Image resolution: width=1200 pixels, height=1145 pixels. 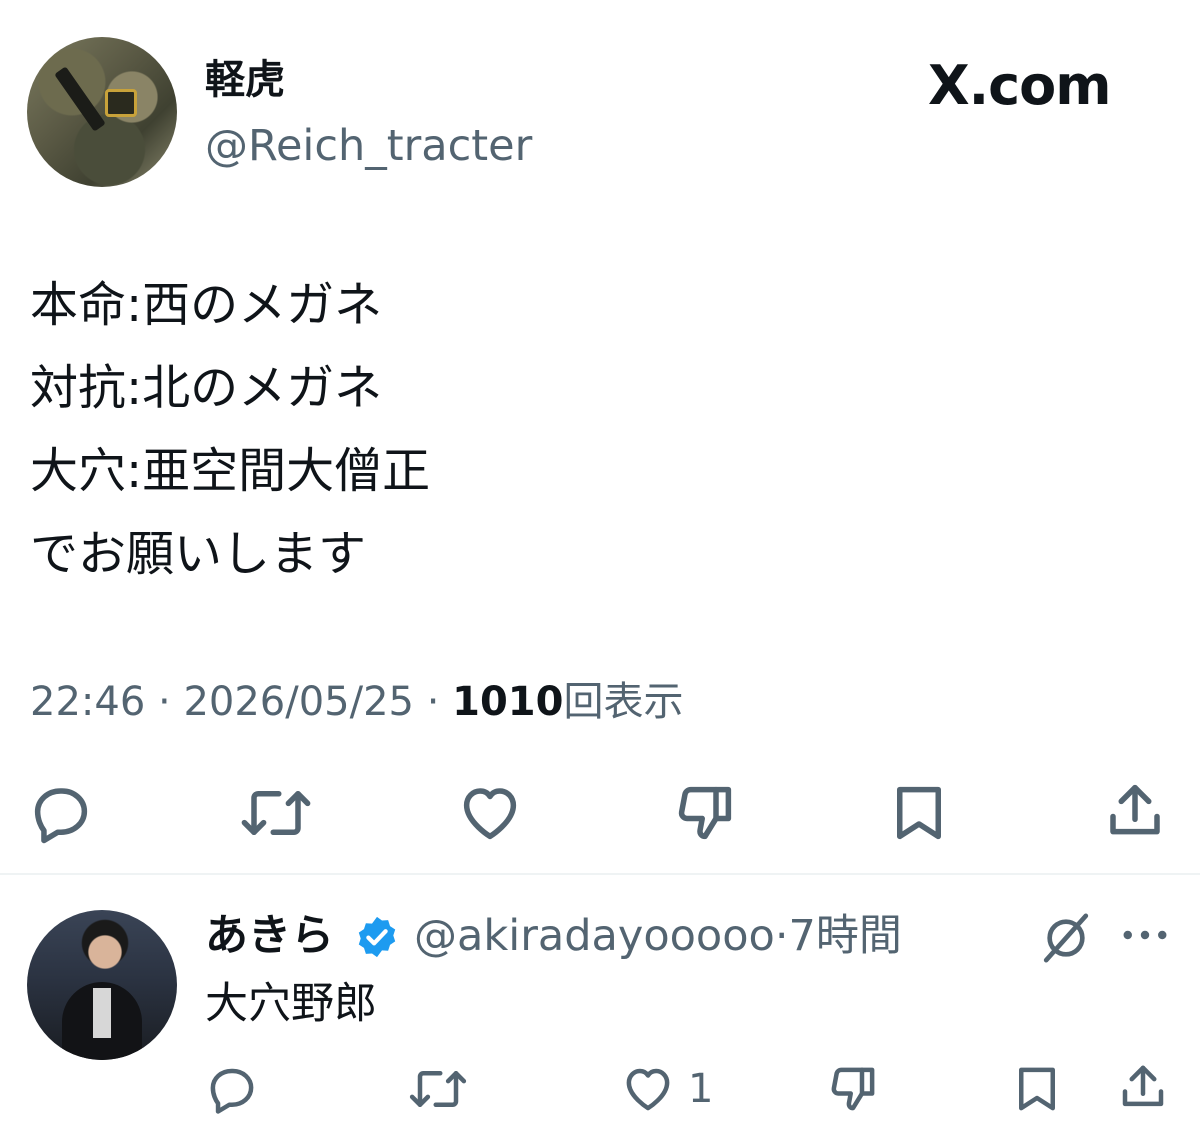 What do you see at coordinates (121, 103) in the screenshot?
I see `avatar-patch-shape` at bounding box center [121, 103].